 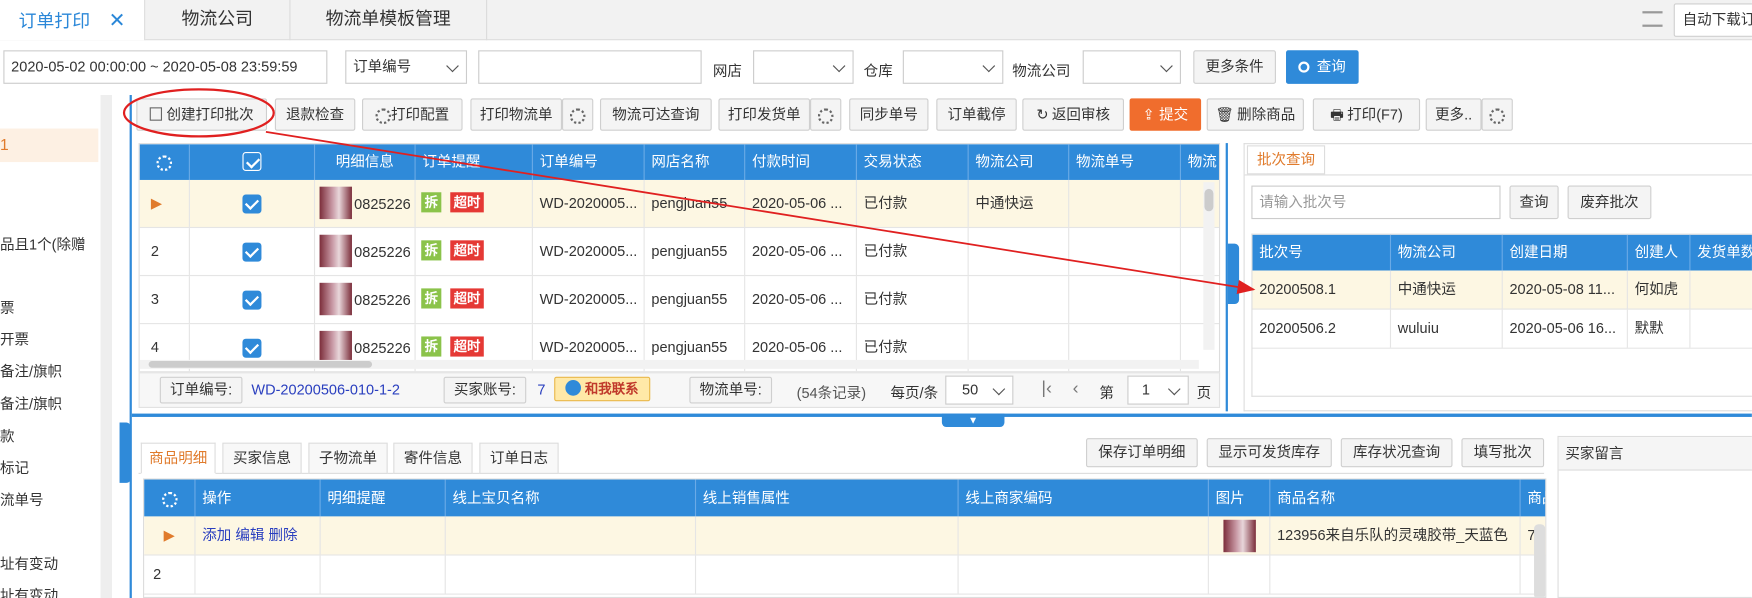 I want to click on table-row: 2, so click(x=845, y=575).